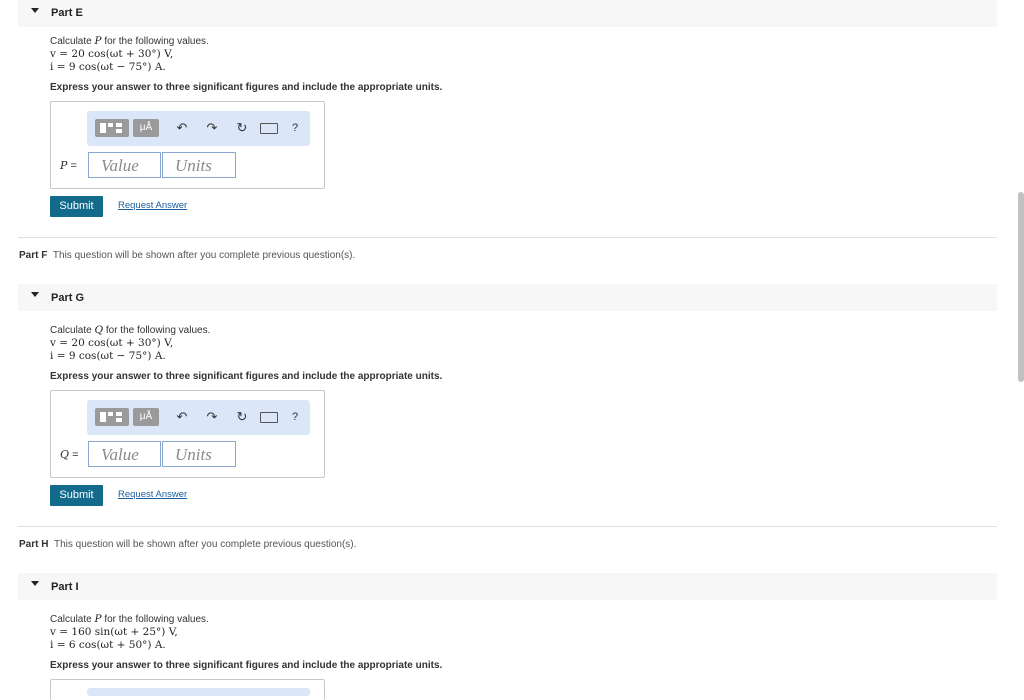 Image resolution: width=1024 pixels, height=700 pixels. I want to click on part-g-prompt: Calculate Q for the following values., so click(130, 330).